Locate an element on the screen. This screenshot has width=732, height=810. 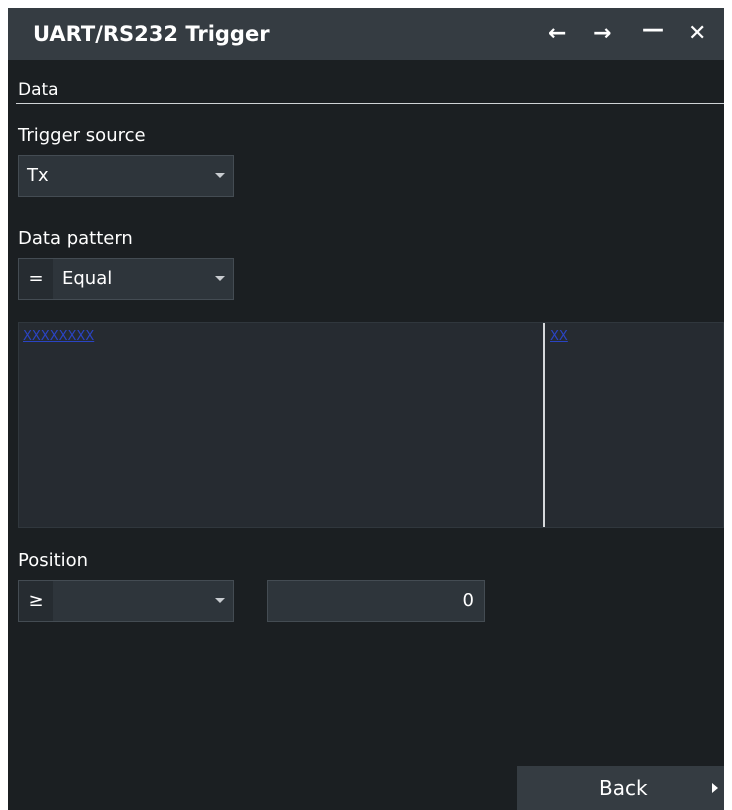
title-bar: UART/RS232 Trigger ← → — ✕ is located at coordinates (366, 34).